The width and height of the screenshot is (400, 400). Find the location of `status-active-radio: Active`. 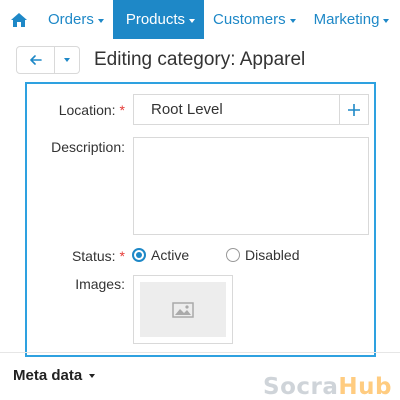

status-active-radio: Active is located at coordinates (160, 255).